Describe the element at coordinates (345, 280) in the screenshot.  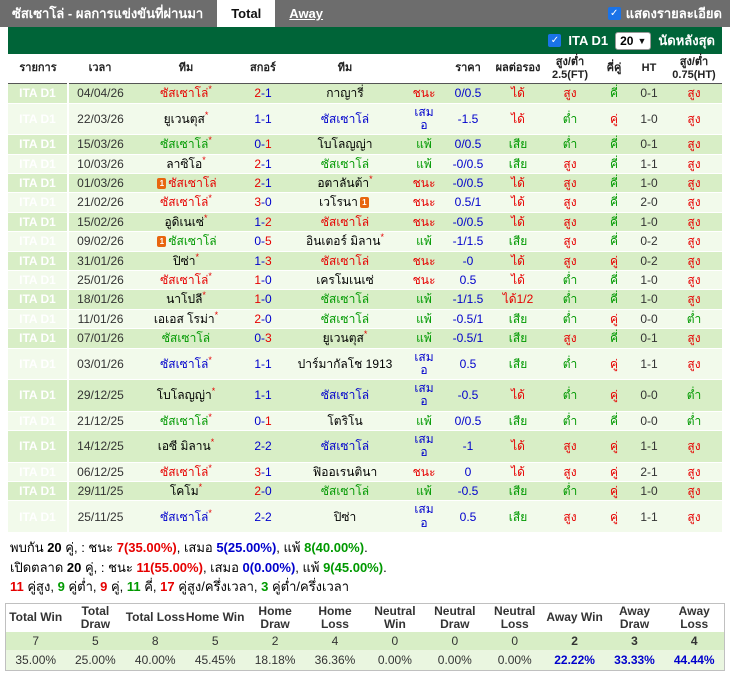
I see `away-team-cell: เครโมเนเซ่` at that location.